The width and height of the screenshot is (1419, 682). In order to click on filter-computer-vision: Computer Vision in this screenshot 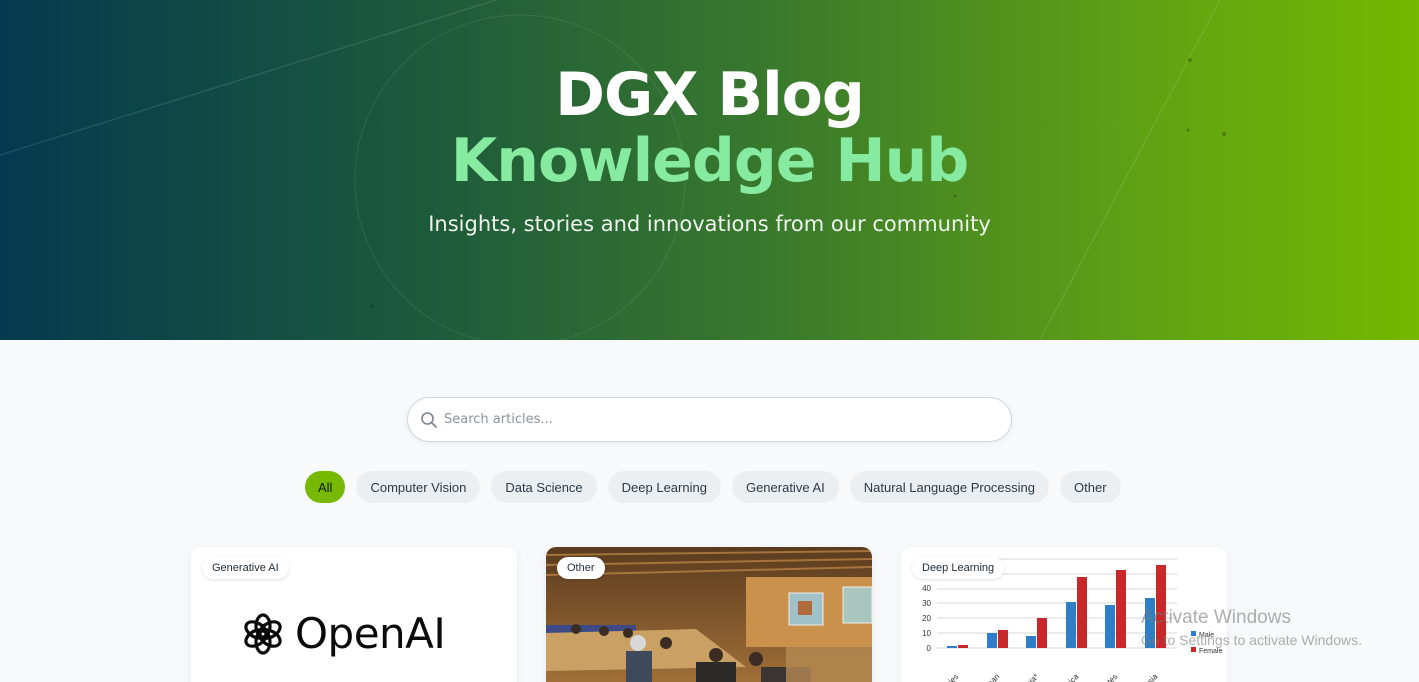, I will do `click(418, 487)`.